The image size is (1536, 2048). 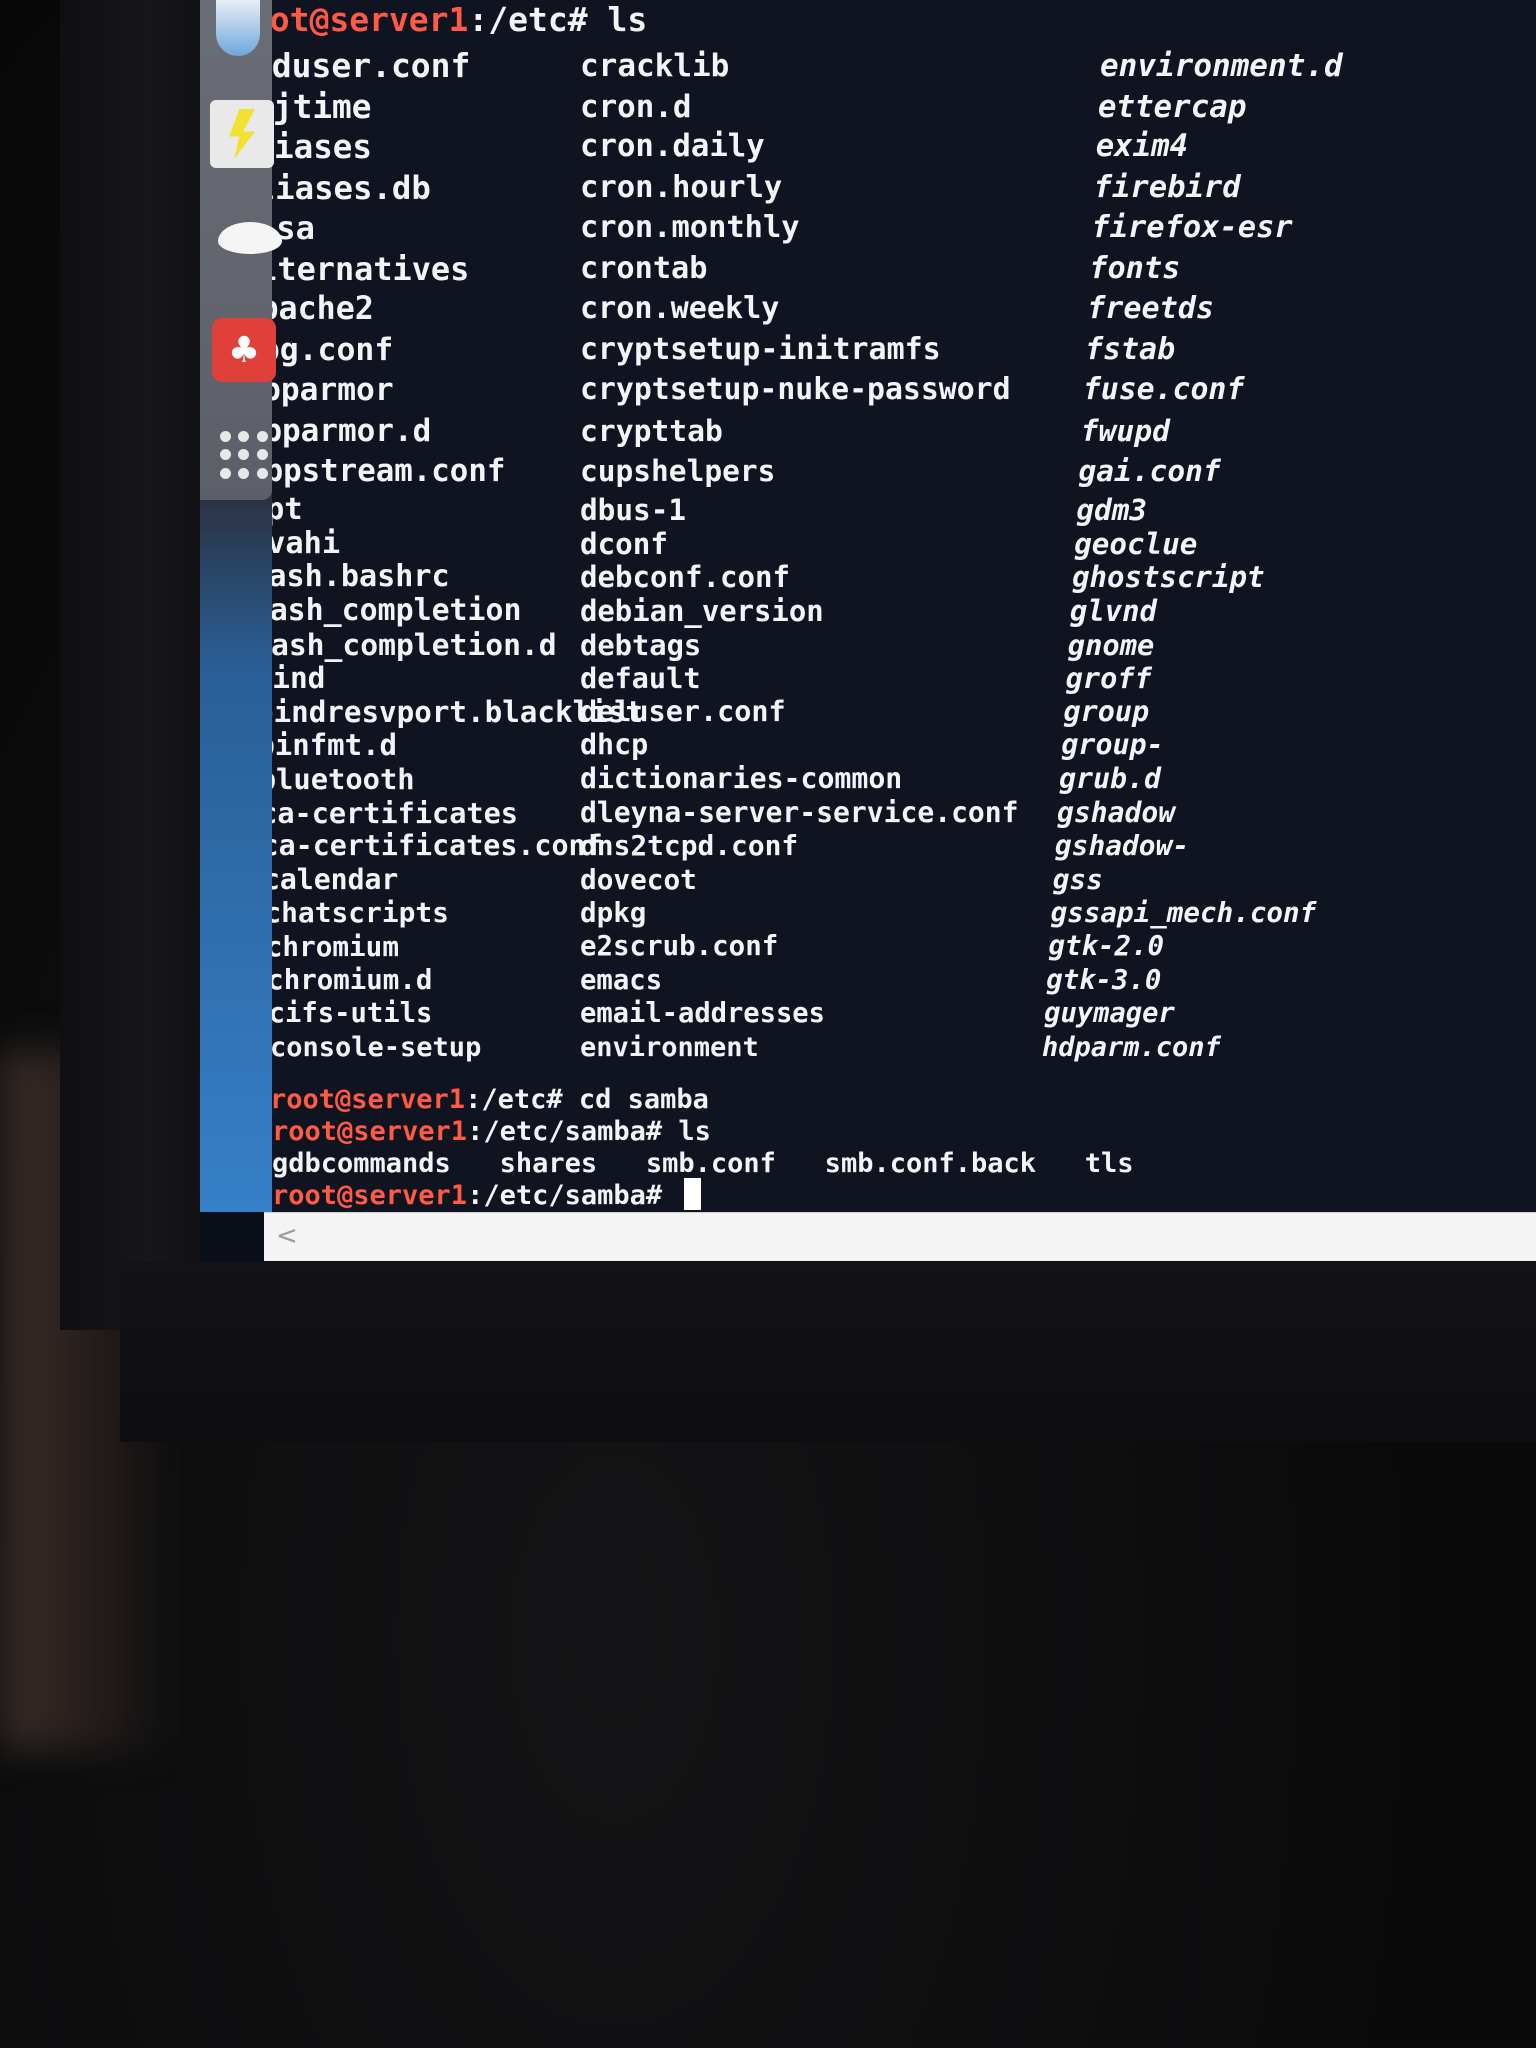 I want to click on ls-entry: cifs-utils, so click(x=350, y=1014).